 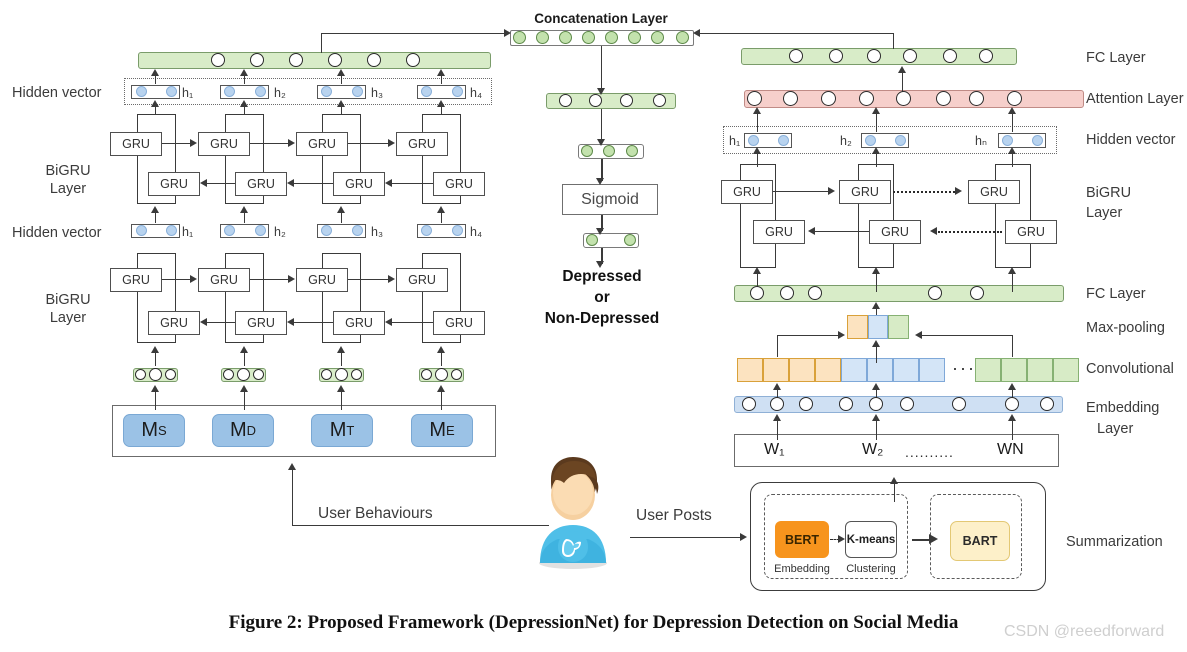 I want to click on left-bigru-top-label-2: Layer, so click(x=68, y=189).